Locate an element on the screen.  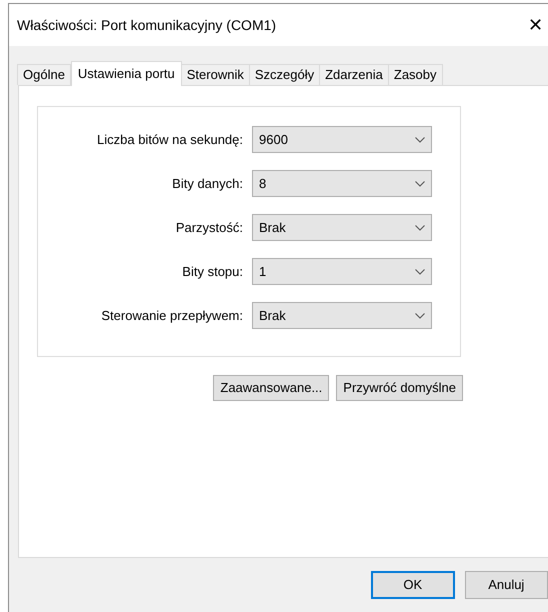
action-button: Przywróć domyślne is located at coordinates (399, 388).